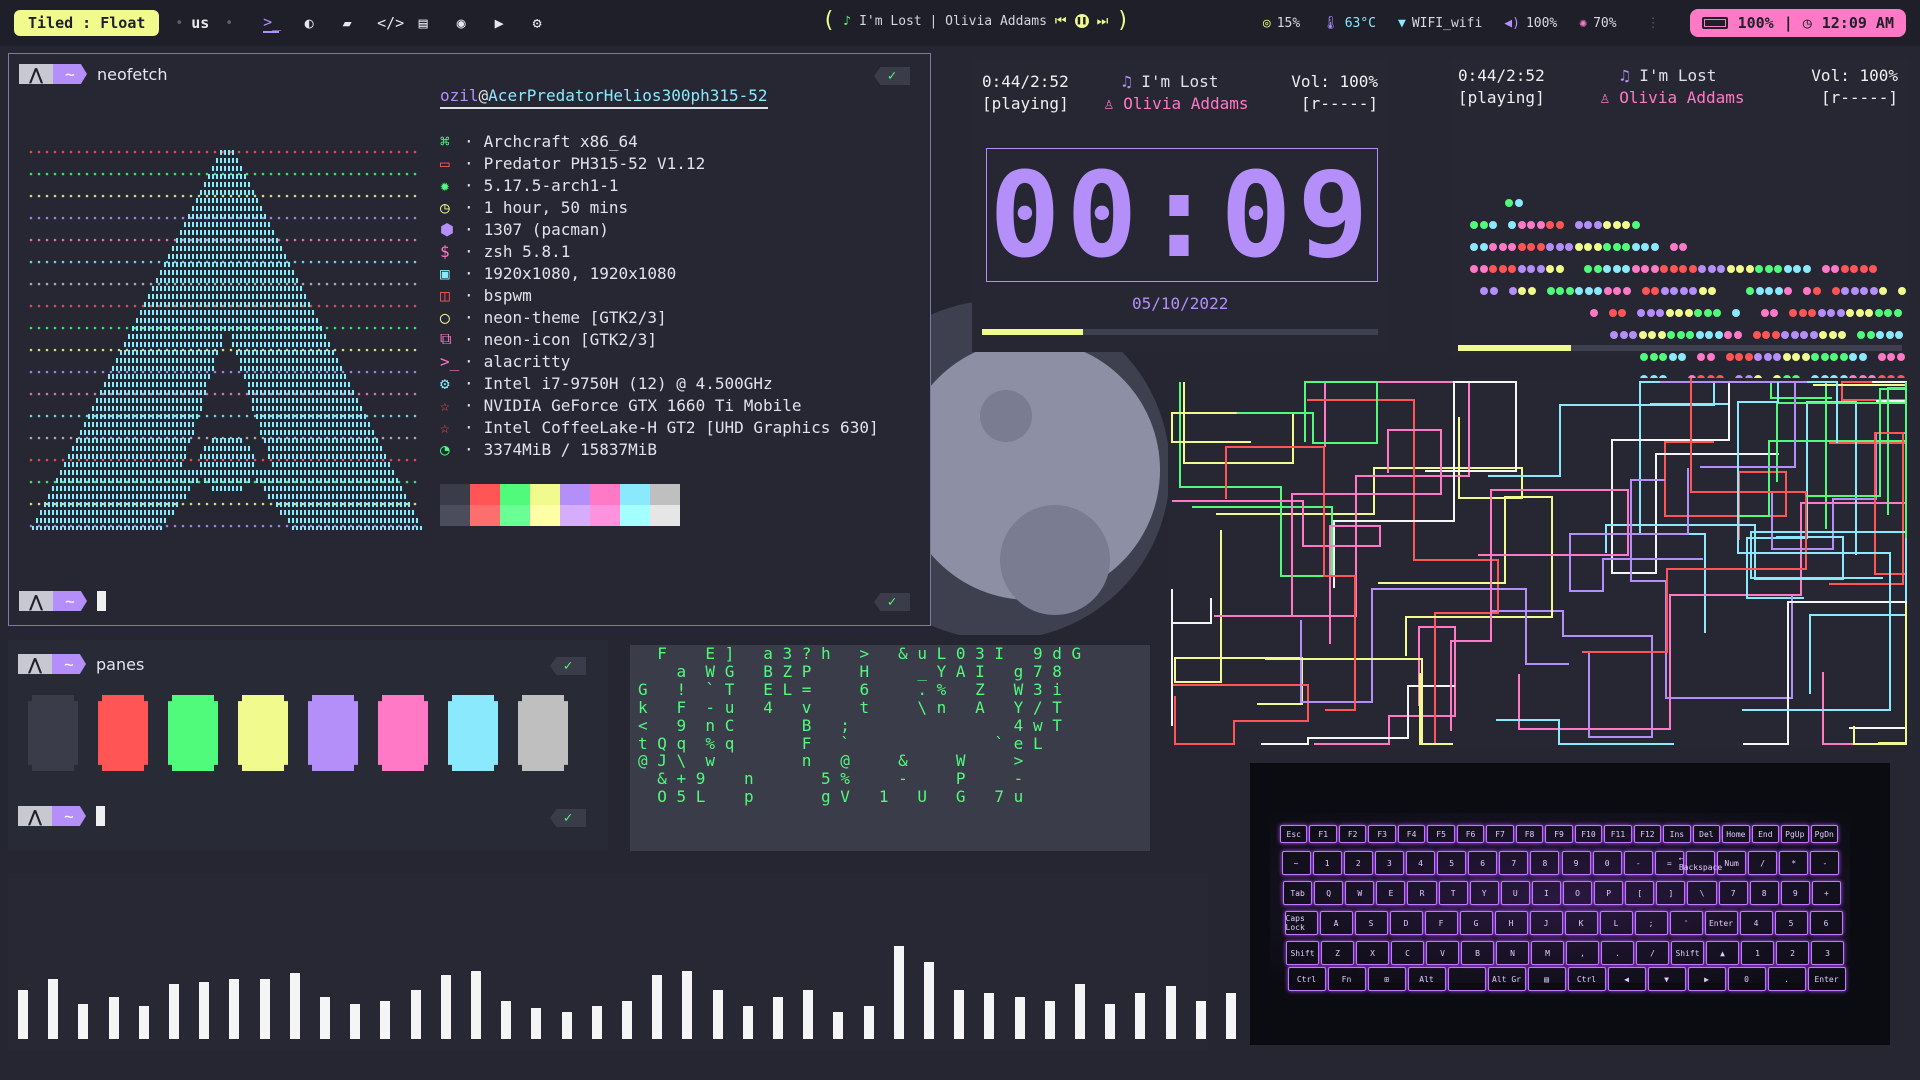  Describe the element at coordinates (35, 664) in the screenshot. I see `arch-icon: ⋀` at that location.